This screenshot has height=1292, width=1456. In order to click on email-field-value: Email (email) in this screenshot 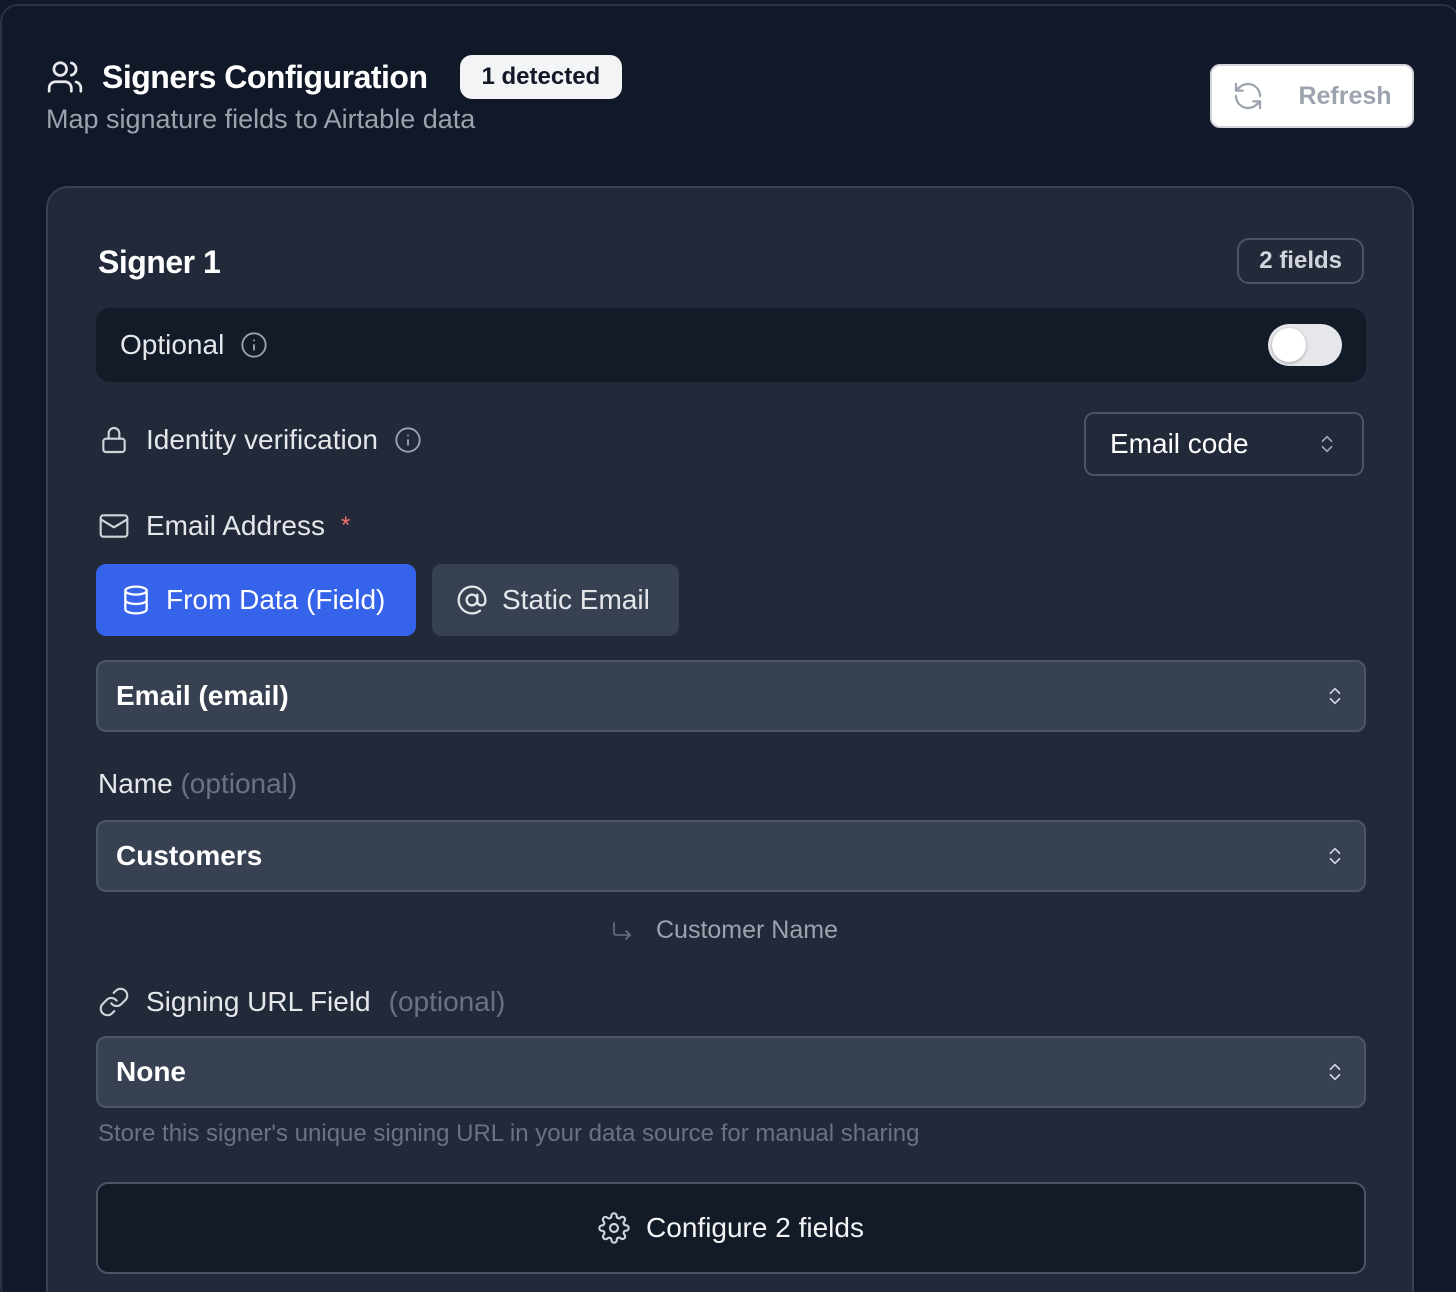, I will do `click(202, 695)`.